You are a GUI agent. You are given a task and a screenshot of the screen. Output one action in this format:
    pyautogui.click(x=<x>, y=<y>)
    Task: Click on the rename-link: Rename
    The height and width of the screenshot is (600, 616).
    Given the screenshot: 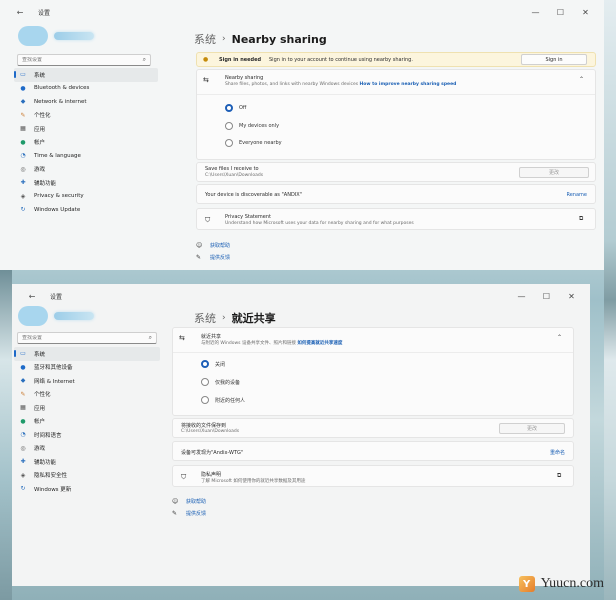 What is the action you would take?
    pyautogui.click(x=576, y=195)
    